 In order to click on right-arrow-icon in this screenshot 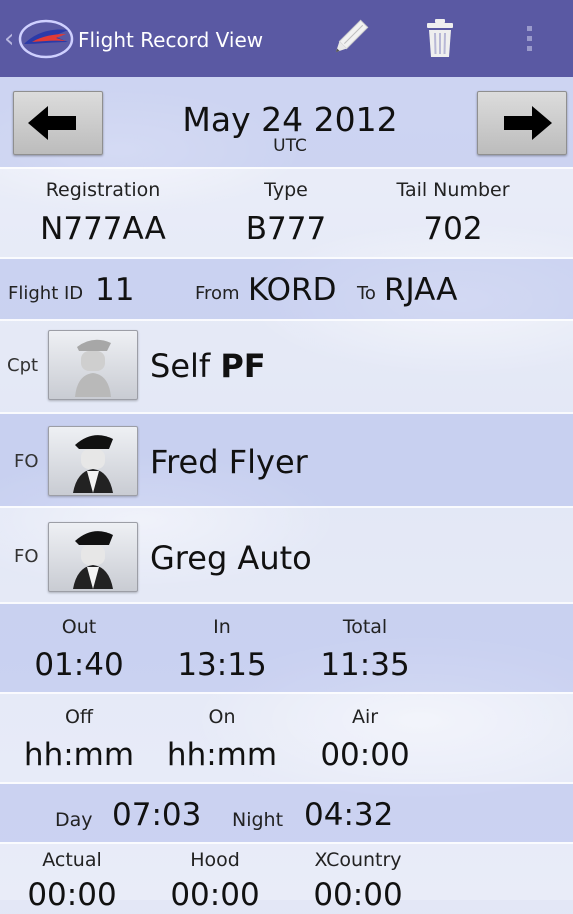, I will do `click(528, 123)`.